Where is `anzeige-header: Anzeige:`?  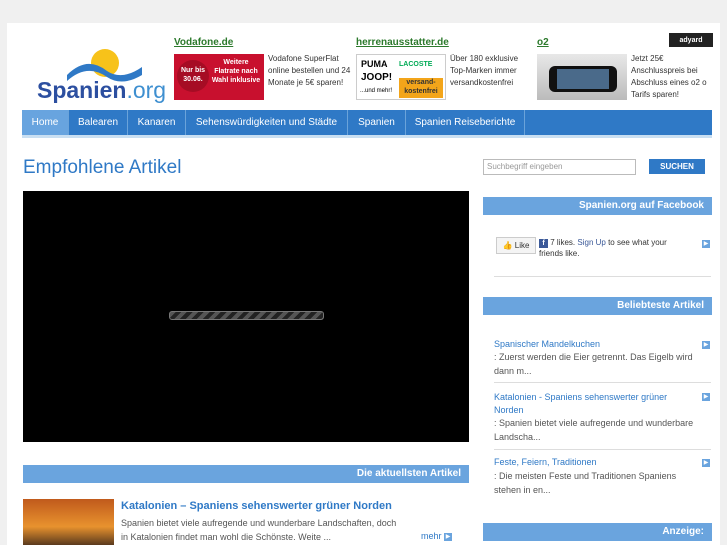 anzeige-header: Anzeige: is located at coordinates (597, 532).